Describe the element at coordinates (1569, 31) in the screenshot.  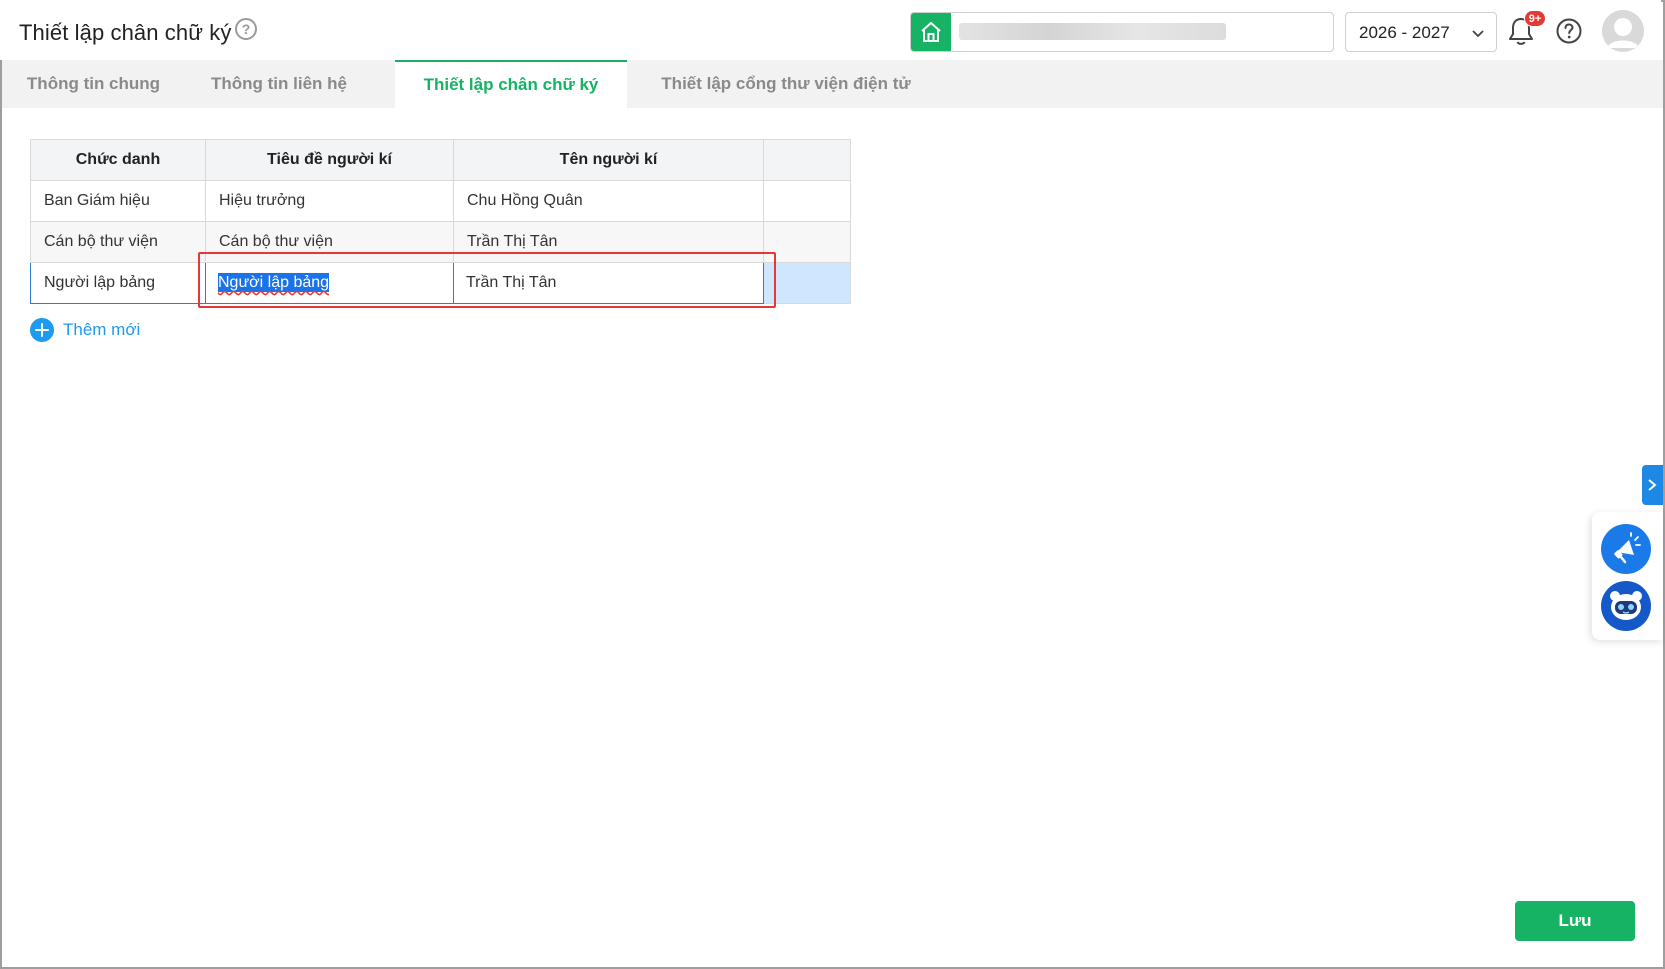
I see `help-icon` at that location.